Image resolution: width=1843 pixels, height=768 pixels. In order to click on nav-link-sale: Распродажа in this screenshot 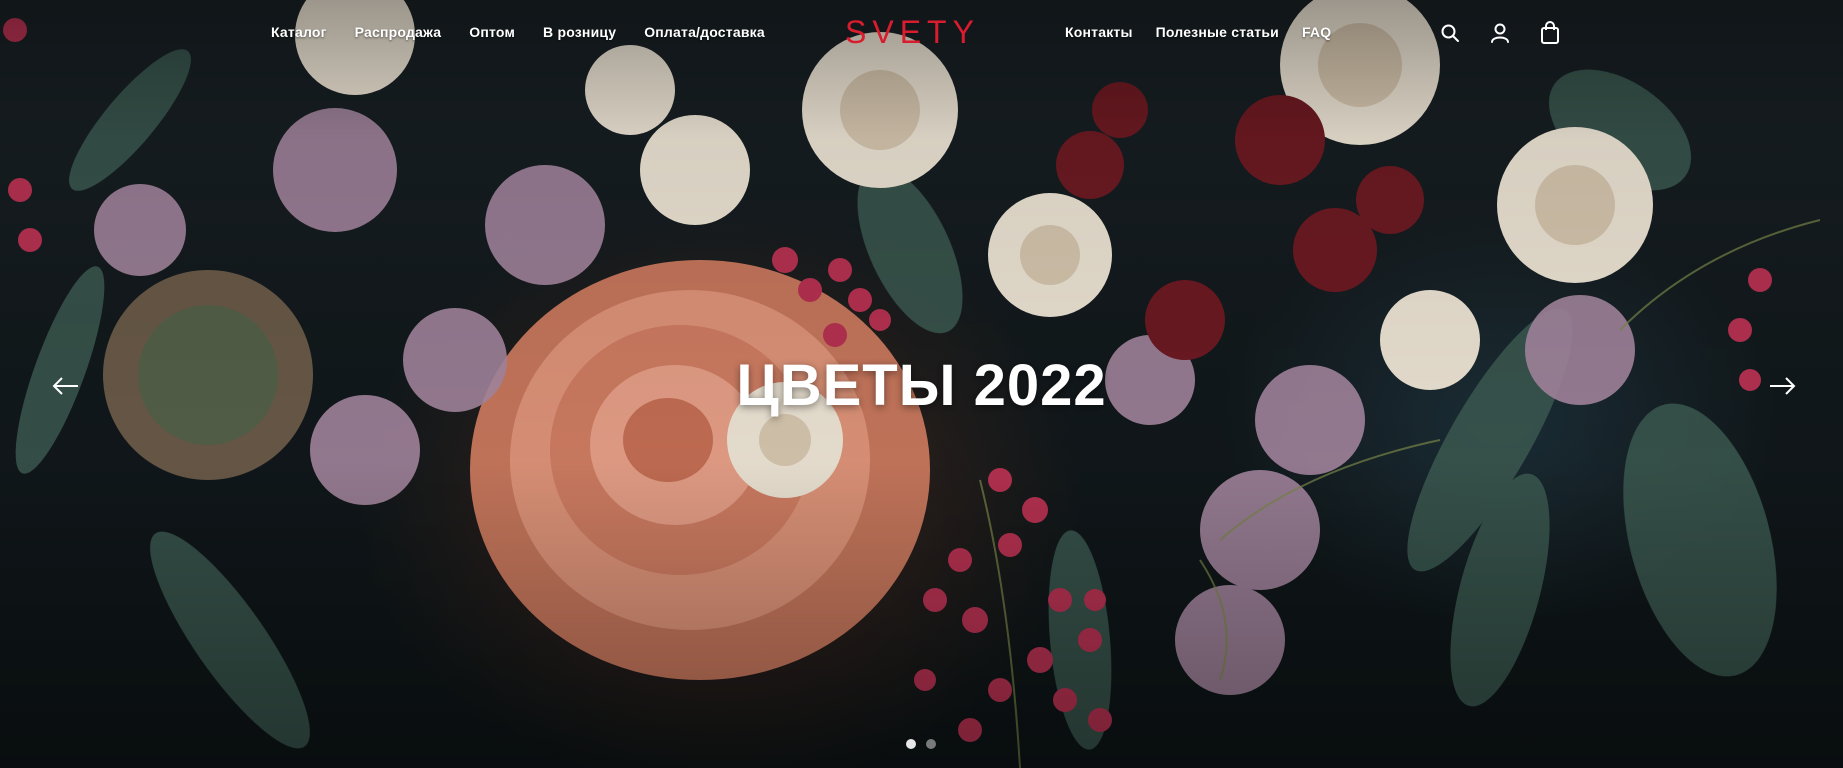, I will do `click(398, 32)`.